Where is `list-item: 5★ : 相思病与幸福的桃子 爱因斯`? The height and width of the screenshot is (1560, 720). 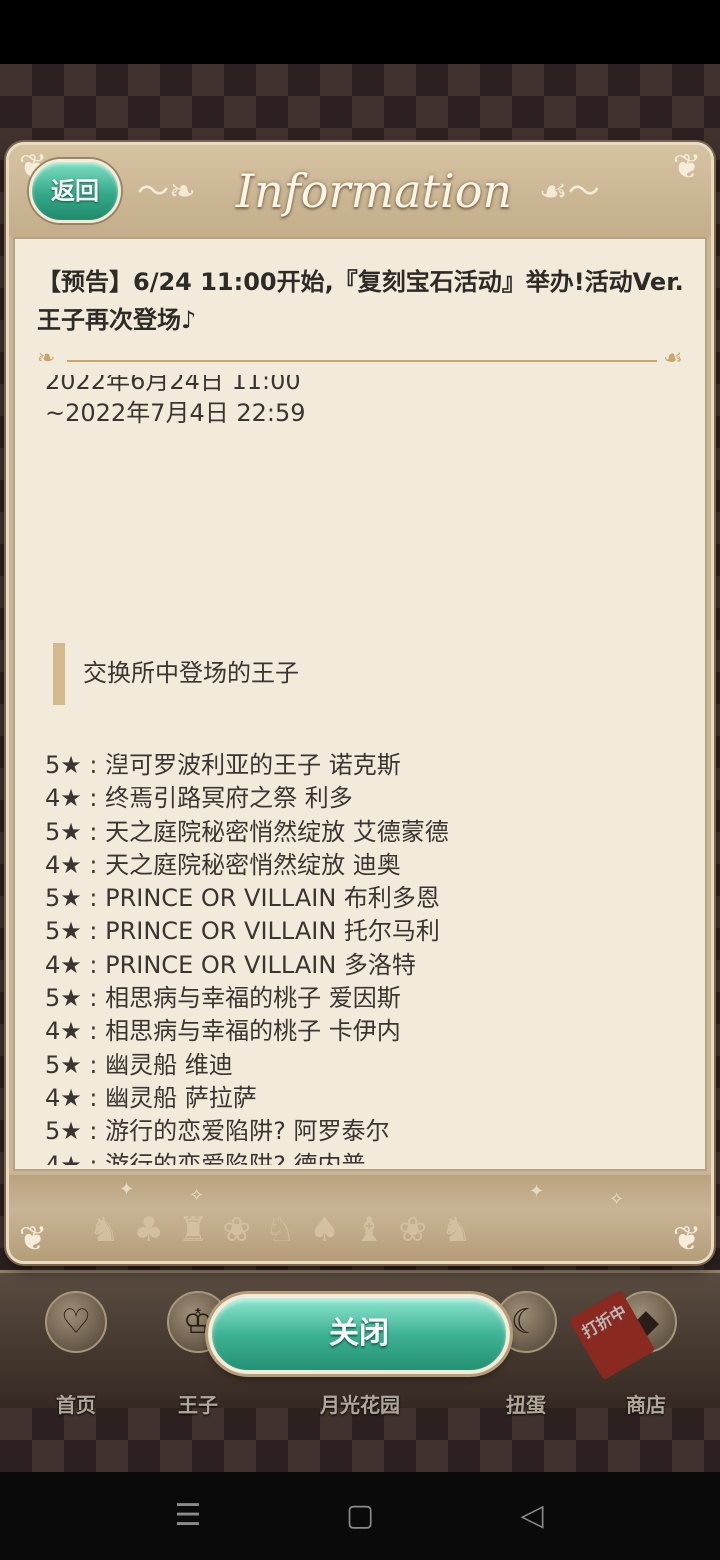
list-item: 5★ : 相思病与幸福的桃子 爱因斯 is located at coordinates (223, 998).